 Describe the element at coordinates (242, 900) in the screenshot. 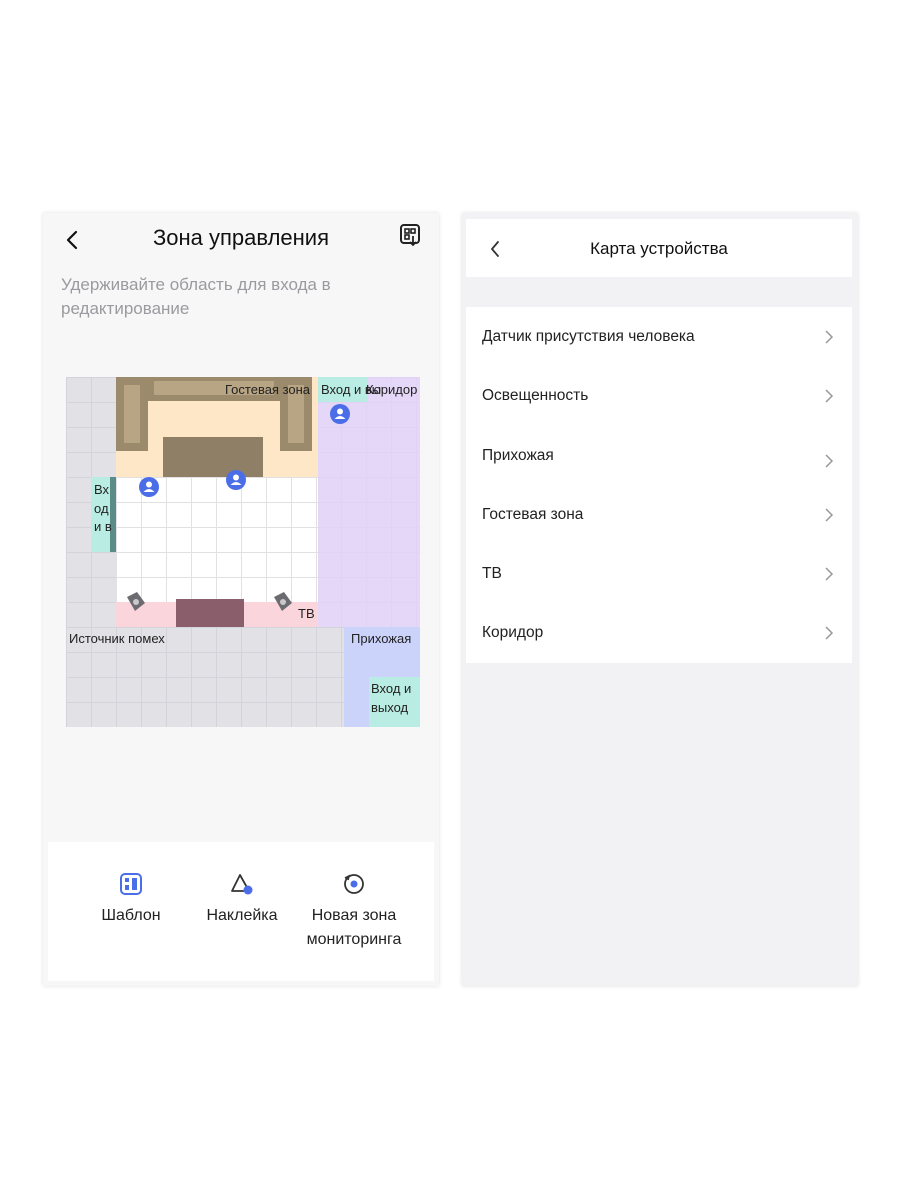

I see `sticker-button: Наклейка` at that location.